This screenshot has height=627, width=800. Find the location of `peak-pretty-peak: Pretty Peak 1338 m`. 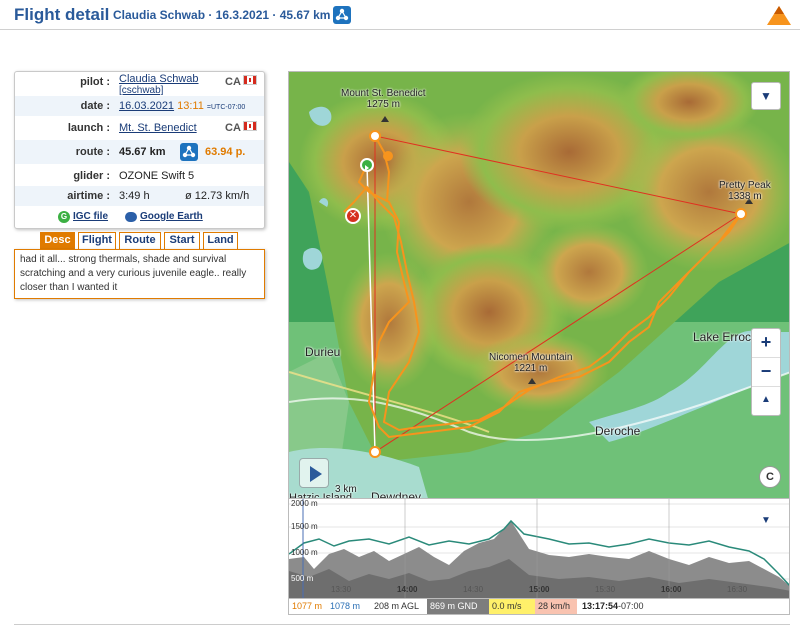

peak-pretty-peak: Pretty Peak 1338 m is located at coordinates (745, 191).